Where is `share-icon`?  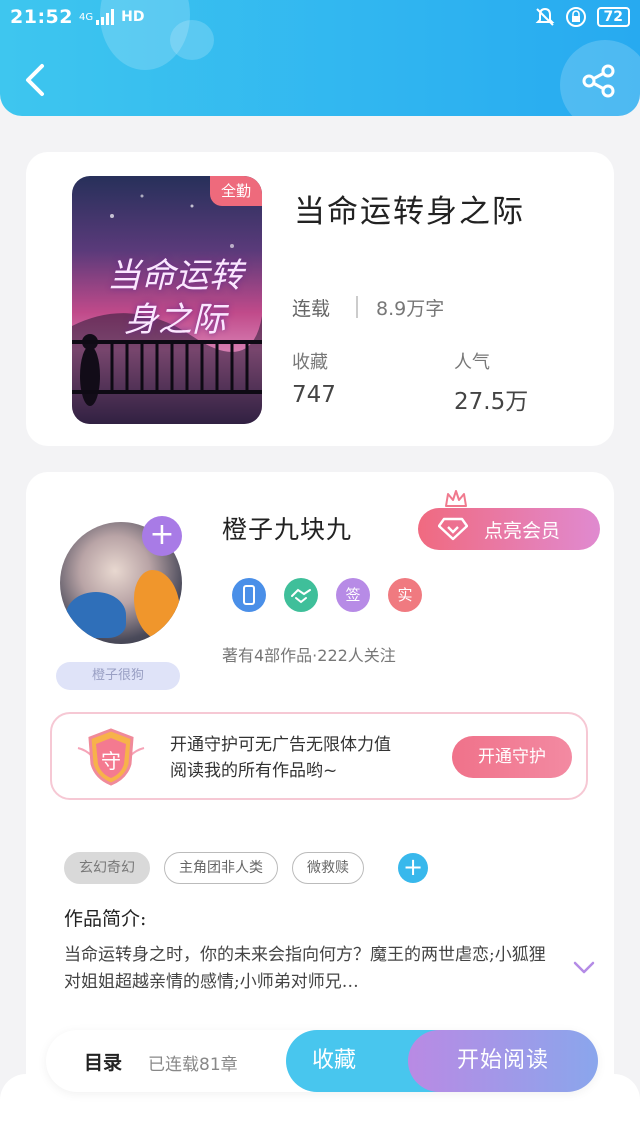
share-icon is located at coordinates (599, 81).